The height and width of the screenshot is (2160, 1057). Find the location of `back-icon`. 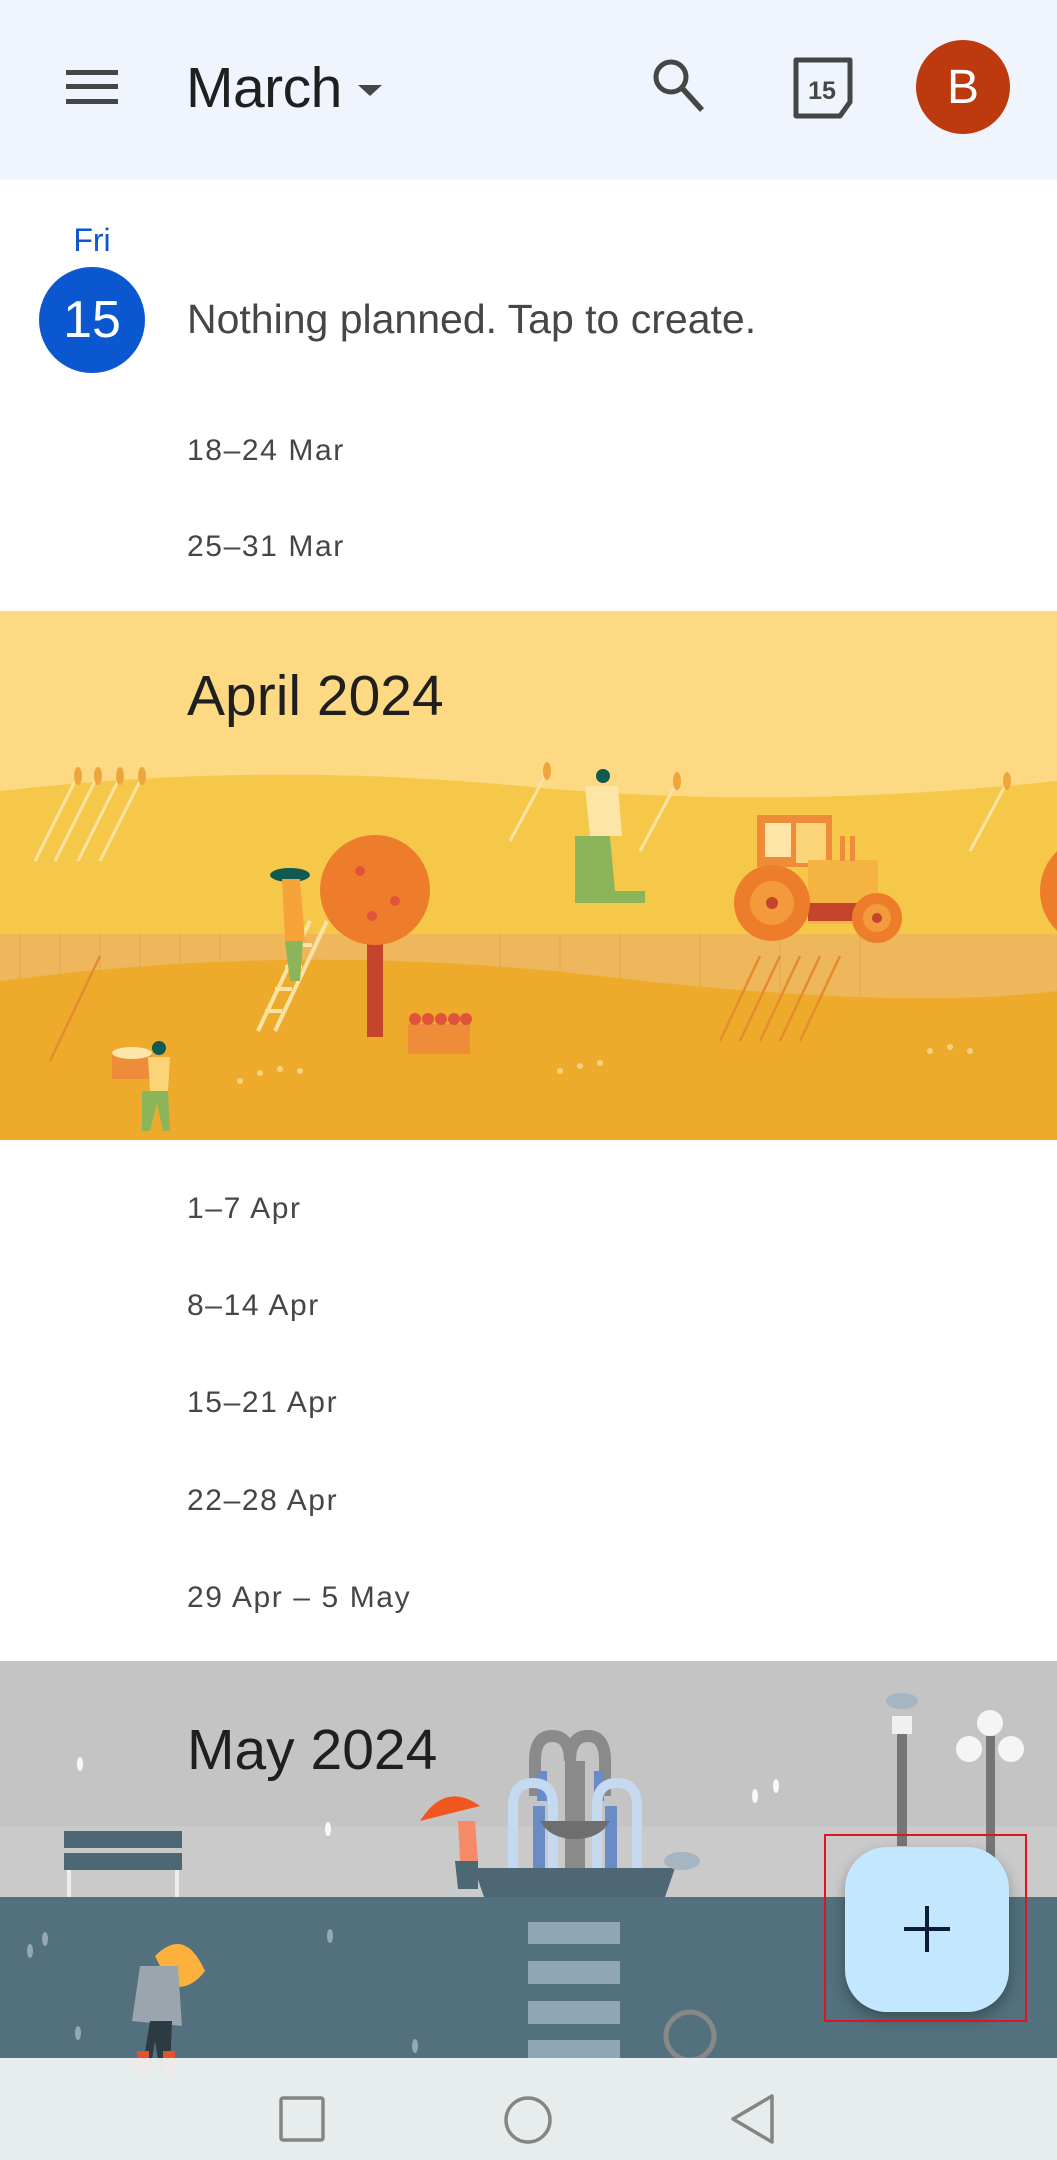

back-icon is located at coordinates (752, 2119).